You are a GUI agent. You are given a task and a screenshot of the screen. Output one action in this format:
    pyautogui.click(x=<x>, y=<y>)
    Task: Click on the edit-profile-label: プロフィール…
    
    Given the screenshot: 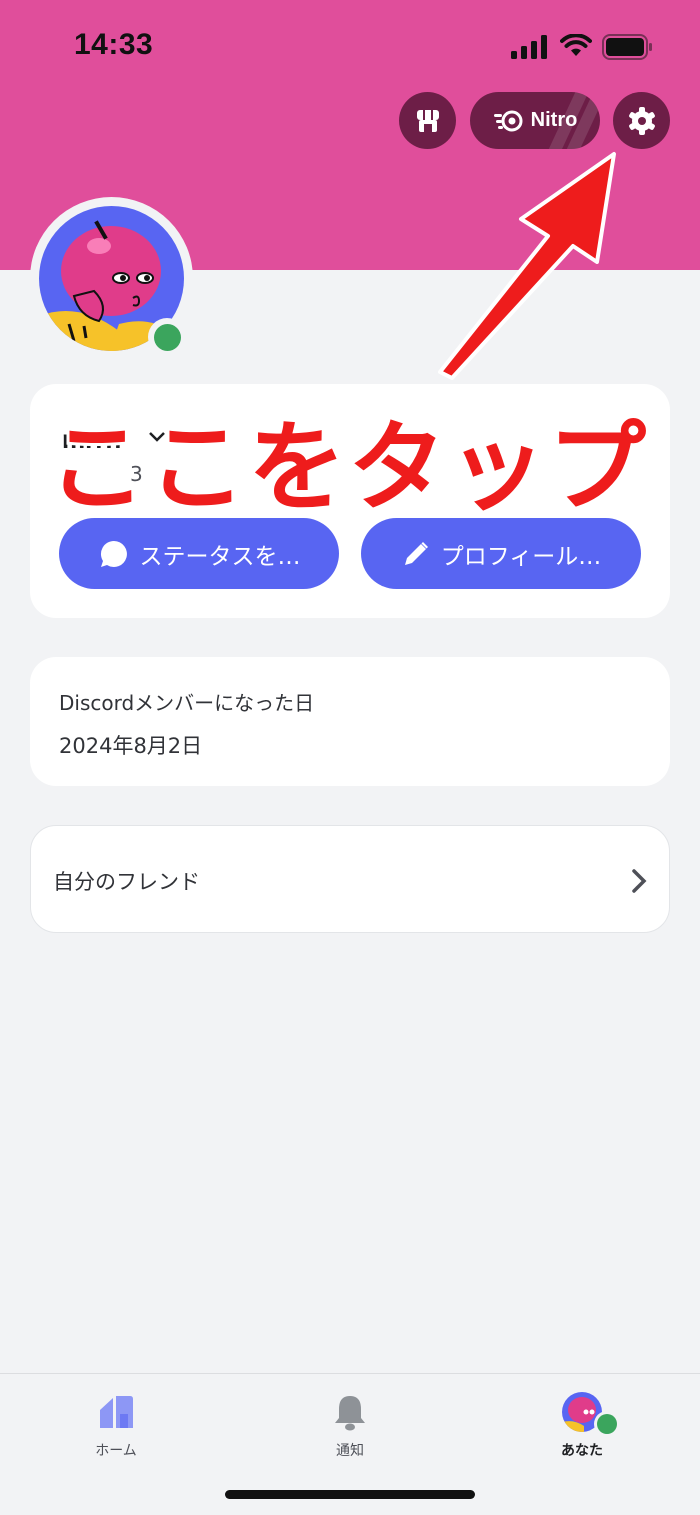 What is the action you would take?
    pyautogui.click(x=521, y=556)
    